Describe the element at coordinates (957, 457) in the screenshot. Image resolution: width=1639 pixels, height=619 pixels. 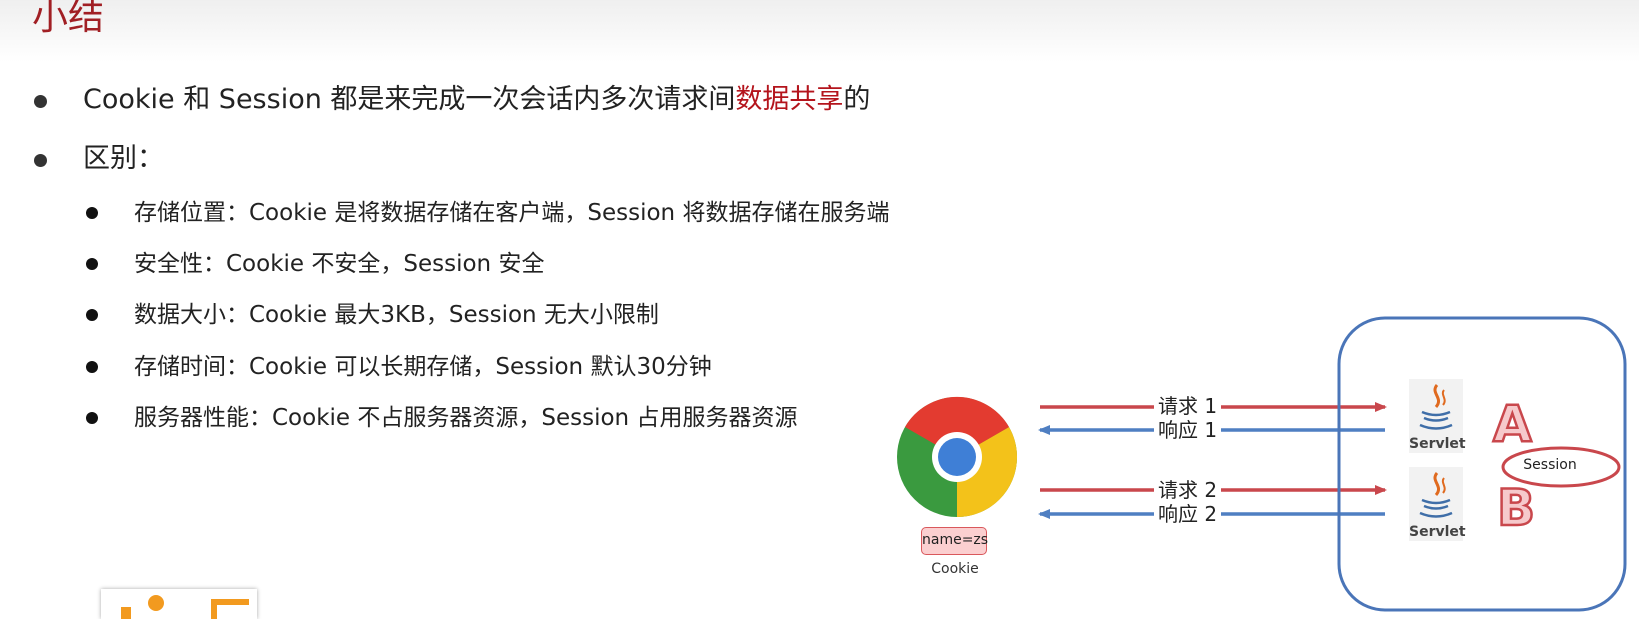
I see `chrome-icon` at that location.